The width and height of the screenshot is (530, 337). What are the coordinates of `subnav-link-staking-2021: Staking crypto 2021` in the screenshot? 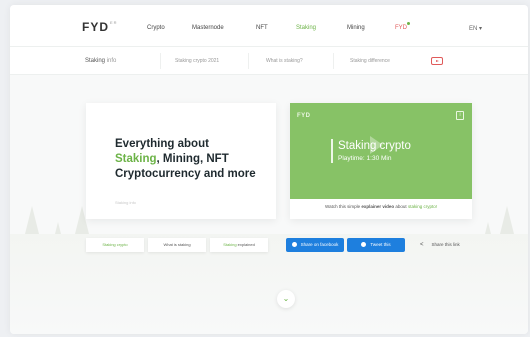 It's located at (197, 61).